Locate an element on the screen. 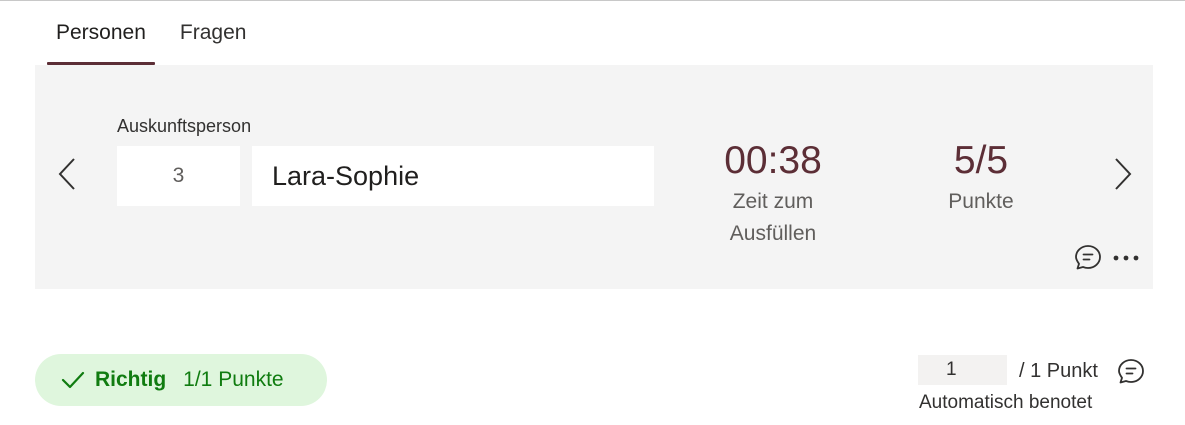  respondent-name-field: Lara-Sophie is located at coordinates (453, 176).